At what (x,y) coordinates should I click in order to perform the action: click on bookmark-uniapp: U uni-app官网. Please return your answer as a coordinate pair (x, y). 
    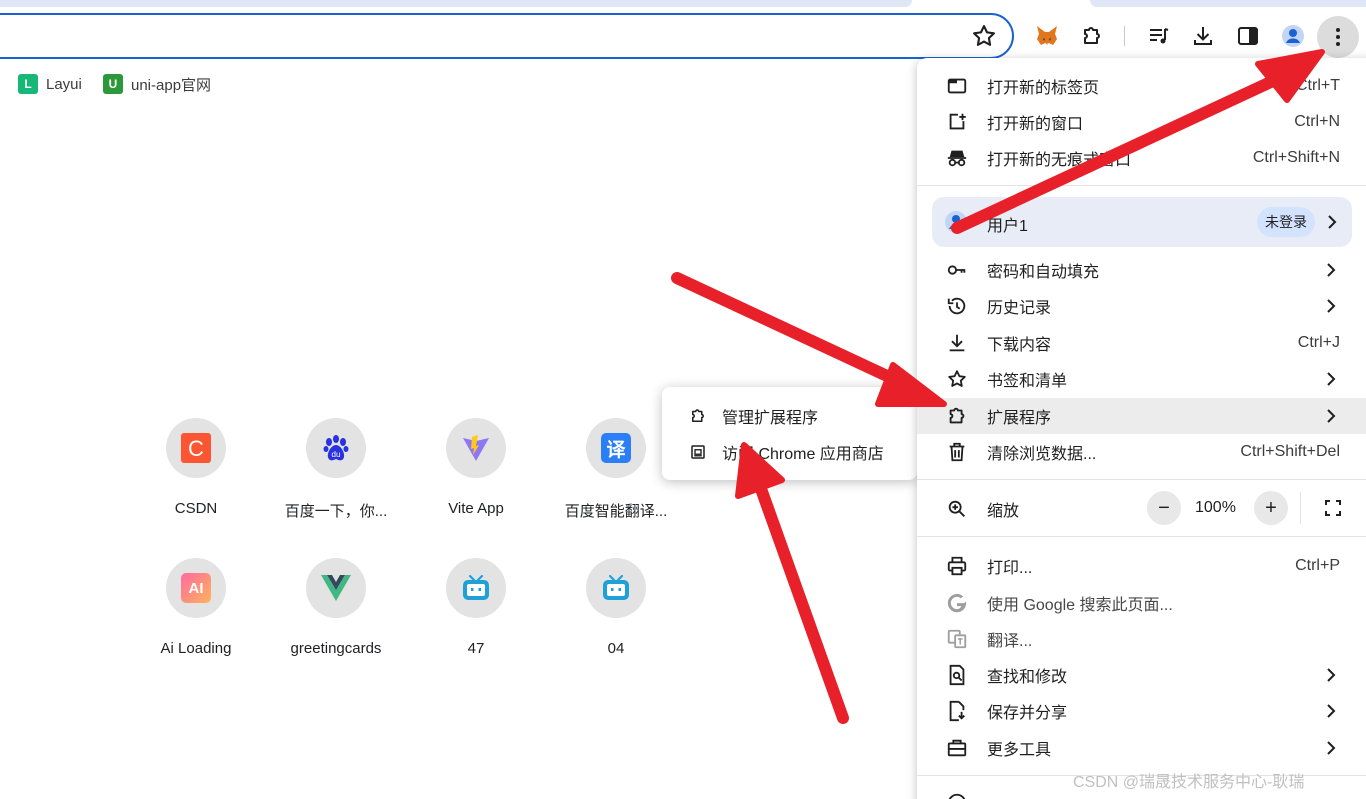
    Looking at the image, I should click on (157, 84).